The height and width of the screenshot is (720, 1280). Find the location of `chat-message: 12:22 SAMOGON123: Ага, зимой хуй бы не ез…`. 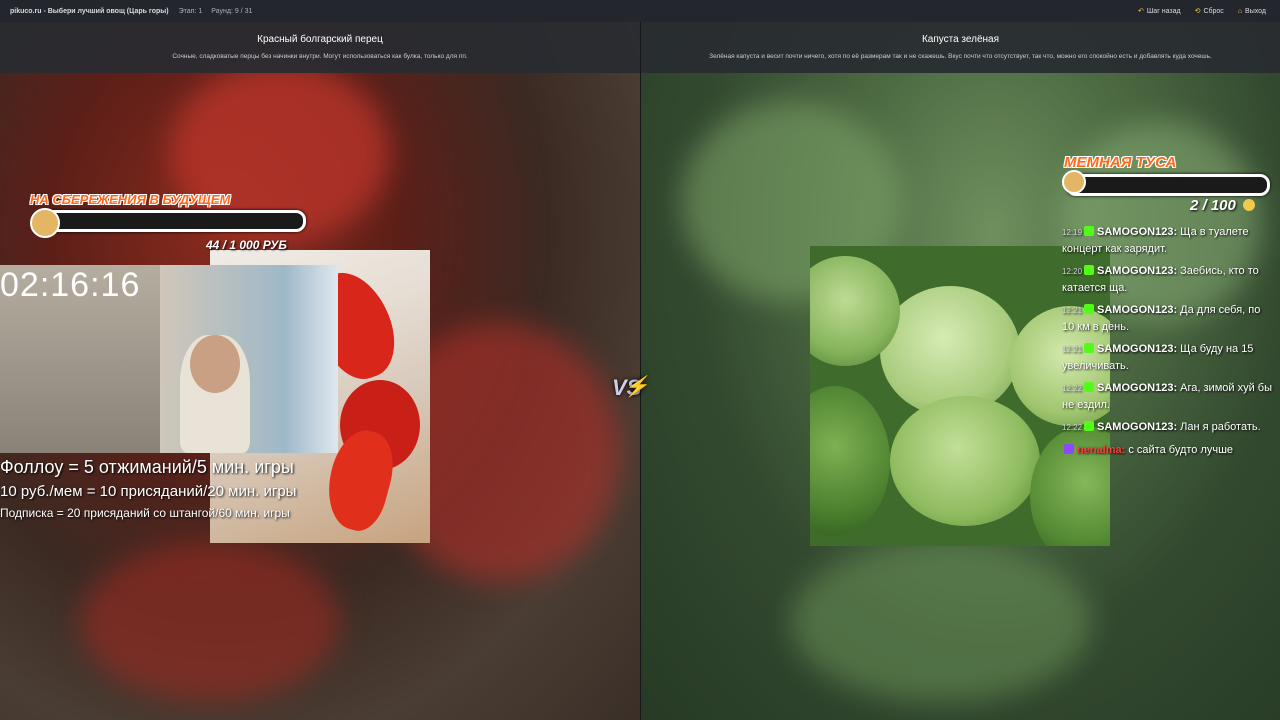

chat-message: 12:22 SAMOGON123: Ага, зимой хуй бы не ез… is located at coordinates (1168, 396).